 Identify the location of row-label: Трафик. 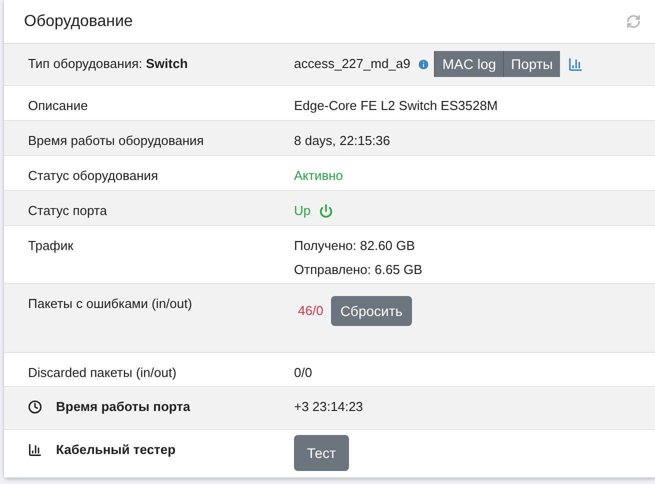
(51, 245).